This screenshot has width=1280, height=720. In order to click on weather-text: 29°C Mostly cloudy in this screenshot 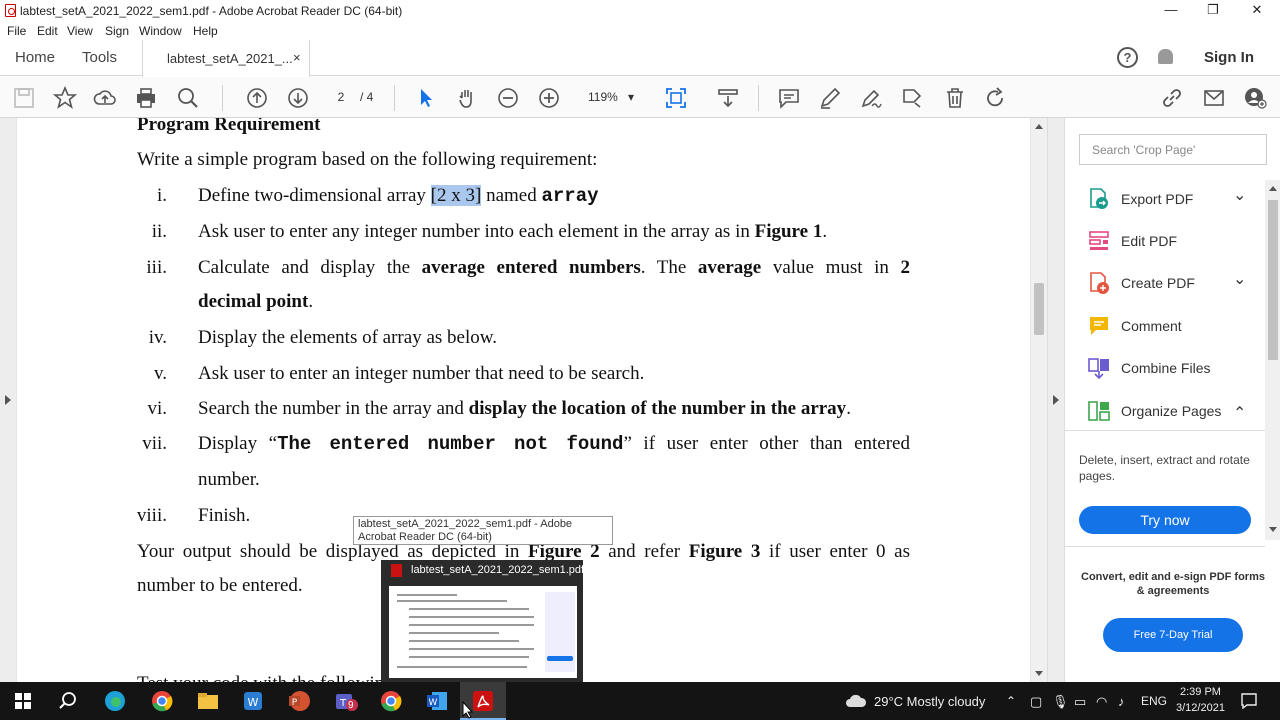, I will do `click(929, 701)`.